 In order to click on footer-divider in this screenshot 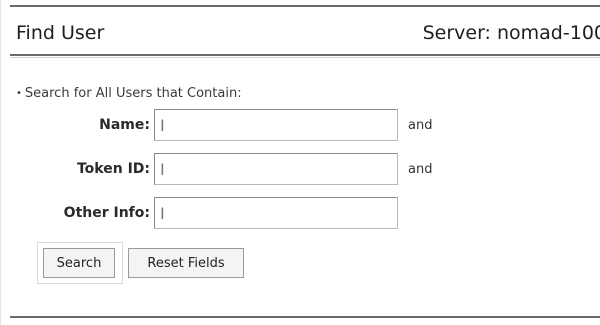, I will do `click(305, 317)`.